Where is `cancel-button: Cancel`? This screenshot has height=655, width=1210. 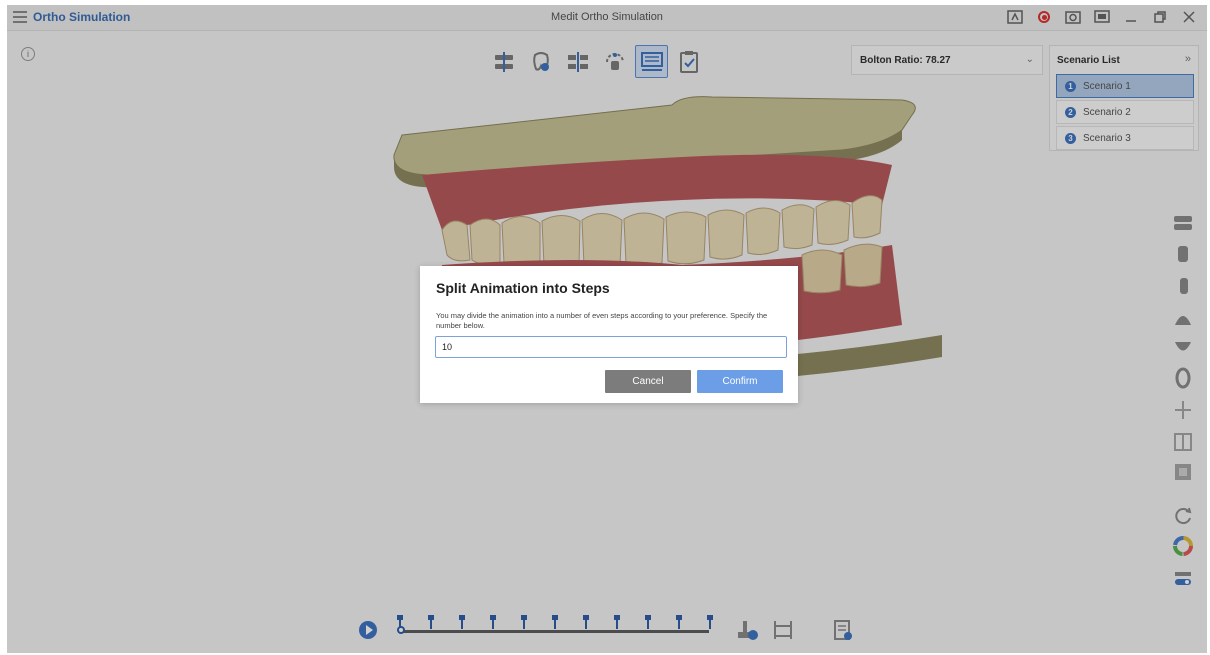 cancel-button: Cancel is located at coordinates (648, 381).